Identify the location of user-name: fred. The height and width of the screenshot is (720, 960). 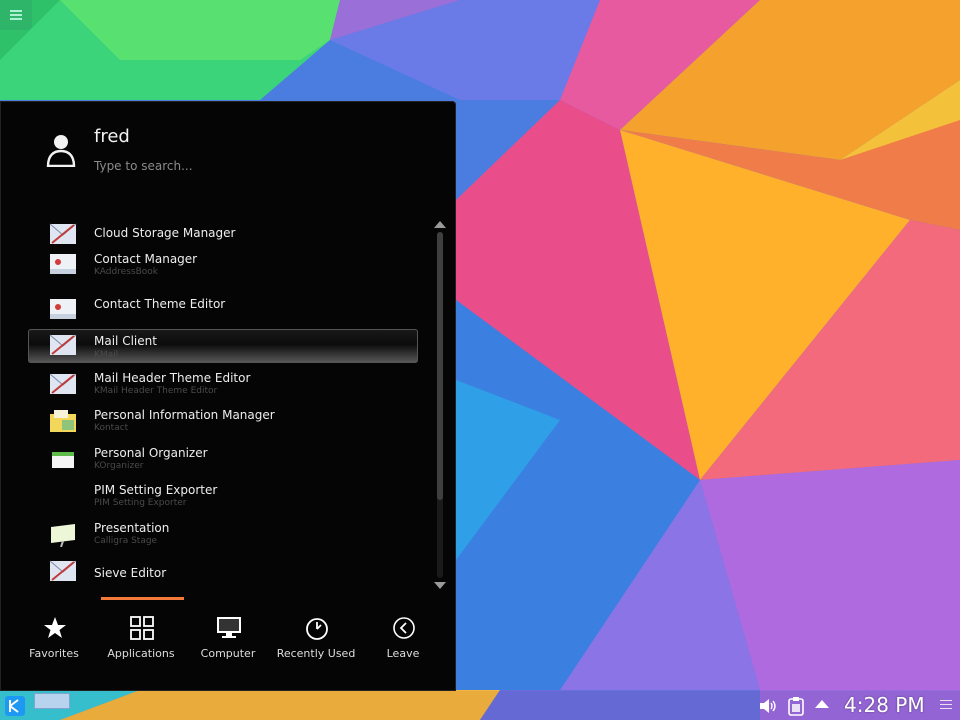
(112, 136).